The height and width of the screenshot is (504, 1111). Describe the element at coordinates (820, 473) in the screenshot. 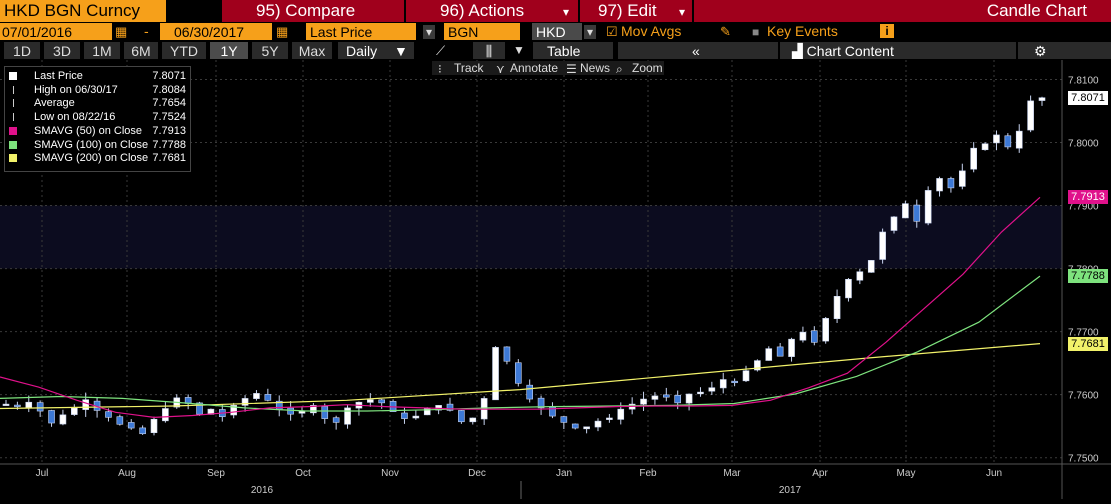

I see `x-tick-label: Apr` at that location.